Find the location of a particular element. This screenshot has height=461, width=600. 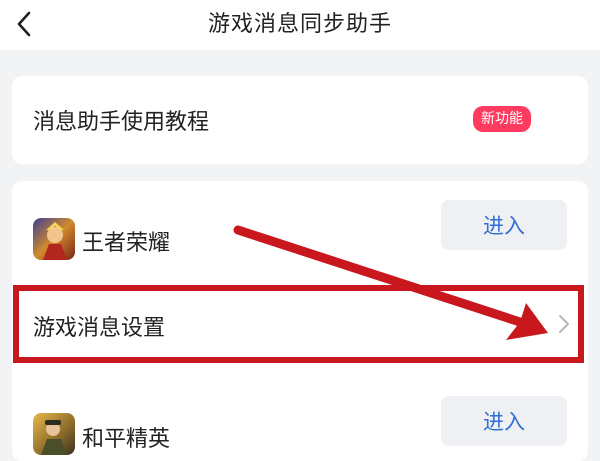

page-title: 游戏消息同步助手 is located at coordinates (299, 24).